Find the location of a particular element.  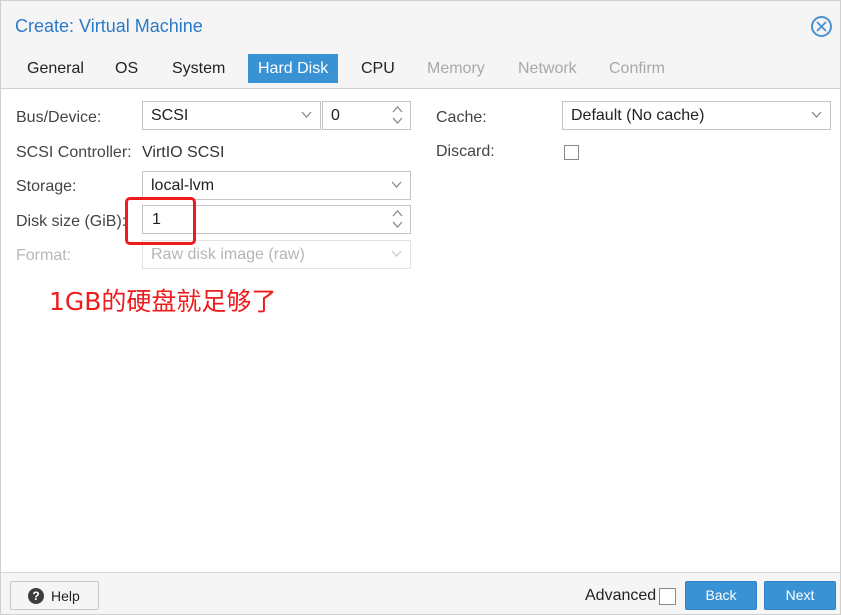

tab-confirm: Confirm is located at coordinates (637, 68).